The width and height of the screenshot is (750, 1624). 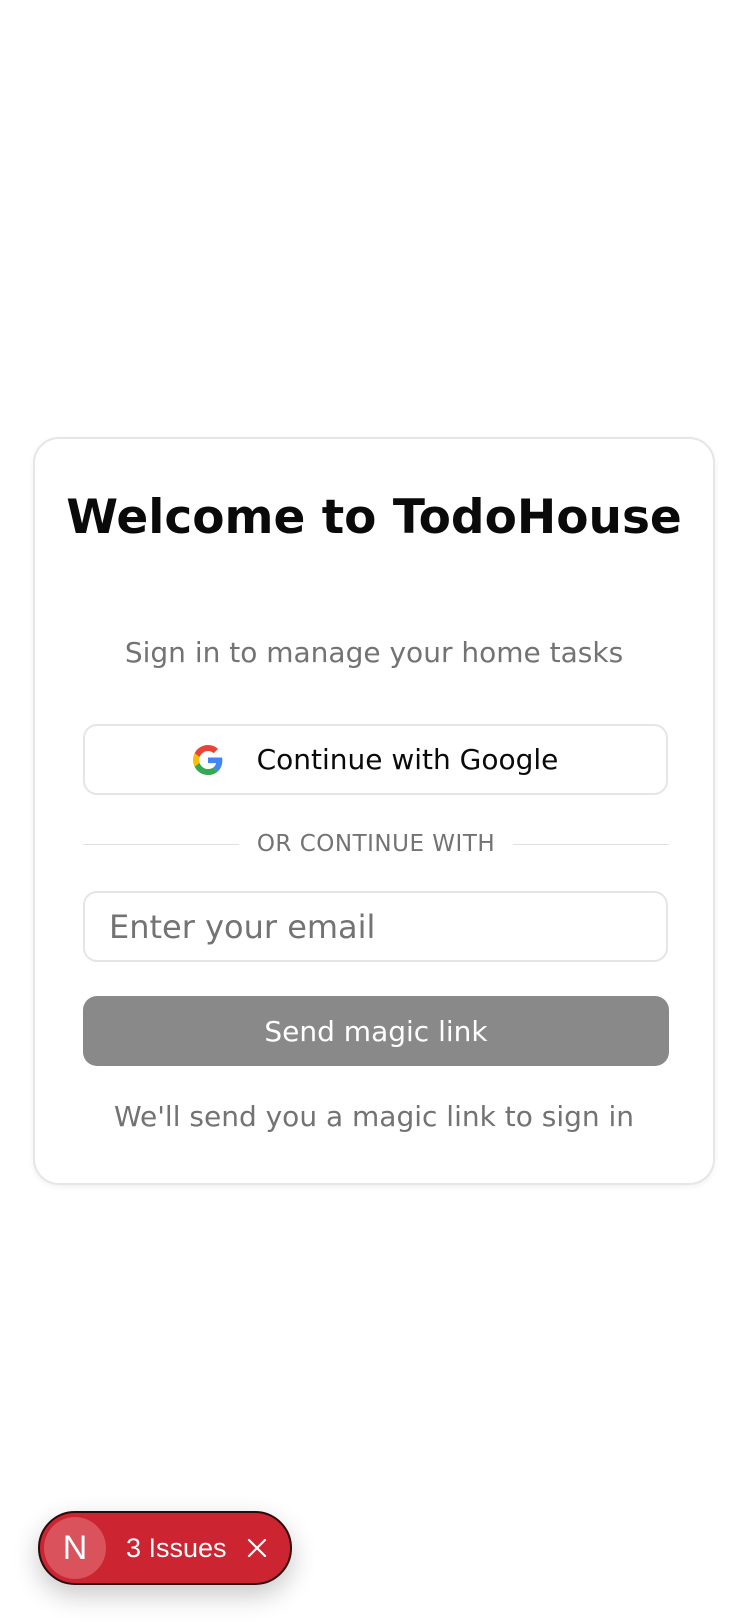 What do you see at coordinates (591, 844) in the screenshot?
I see `divider-line-right` at bounding box center [591, 844].